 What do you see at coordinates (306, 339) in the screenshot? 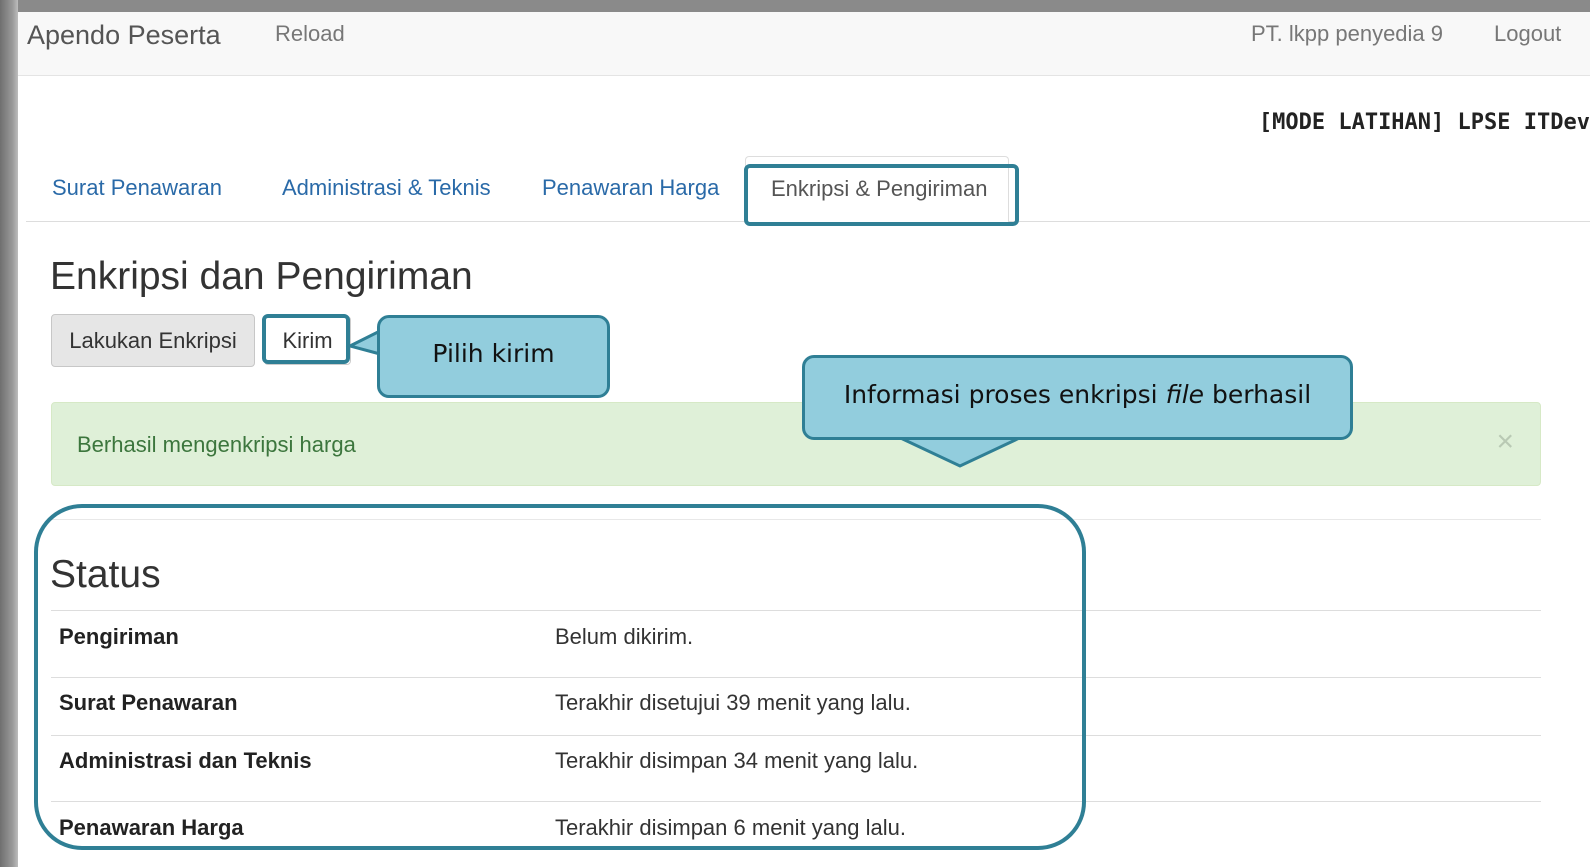
I see `highlight-send-button` at bounding box center [306, 339].